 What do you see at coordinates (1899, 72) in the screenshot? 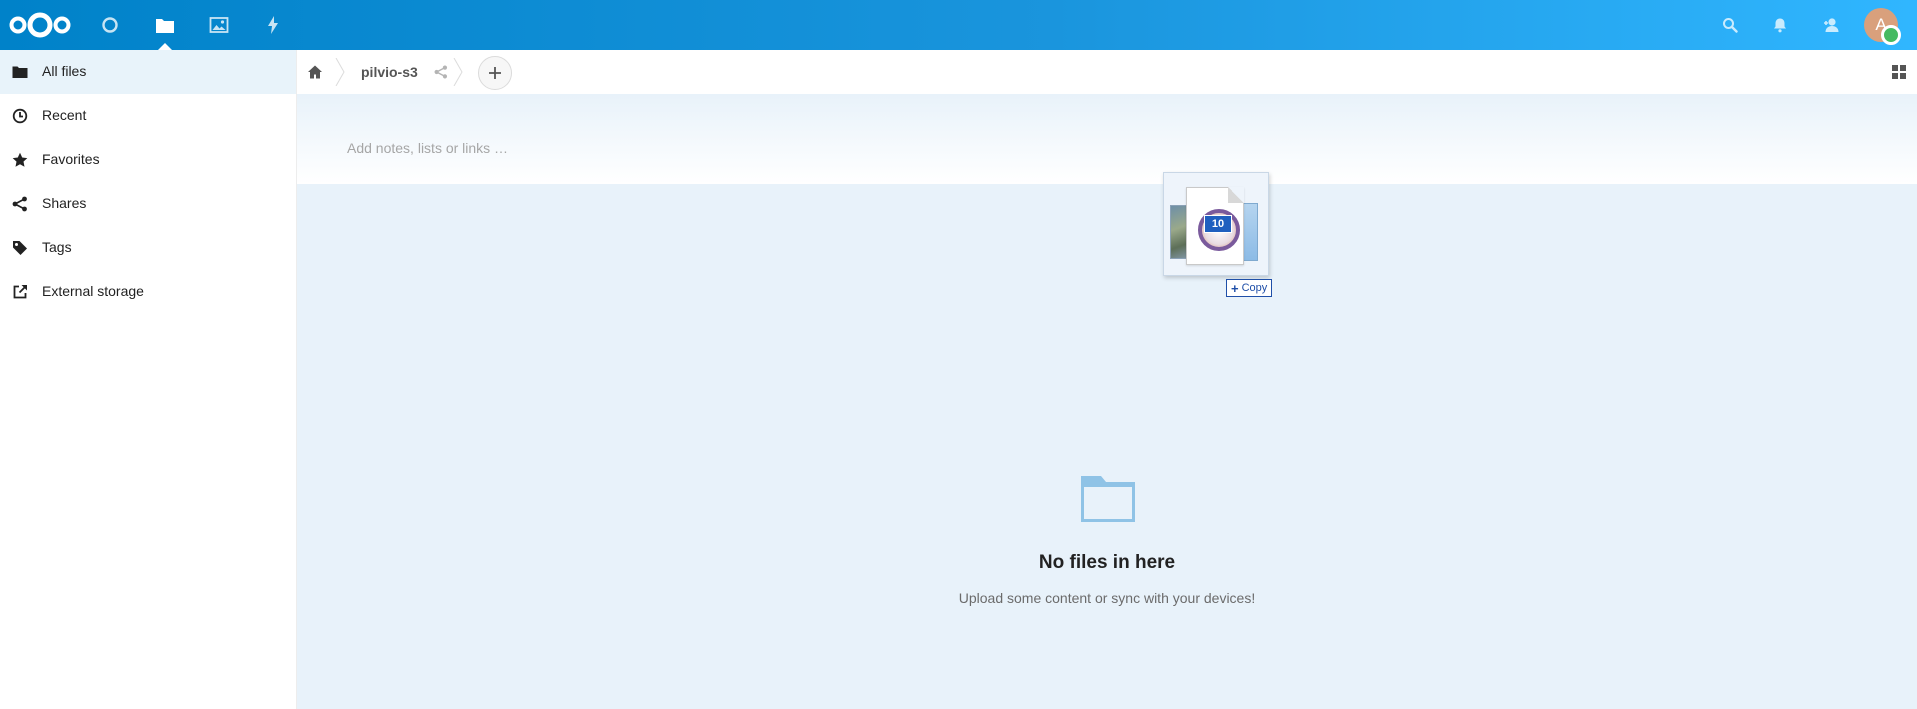
I see `grid-view-icon` at bounding box center [1899, 72].